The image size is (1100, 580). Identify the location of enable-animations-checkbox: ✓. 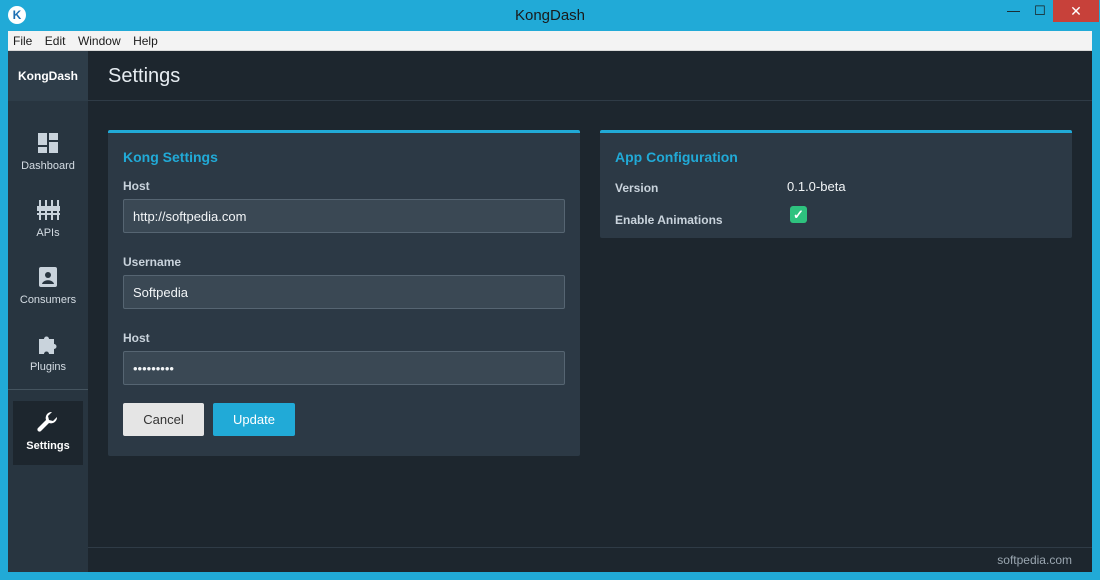
(798, 214).